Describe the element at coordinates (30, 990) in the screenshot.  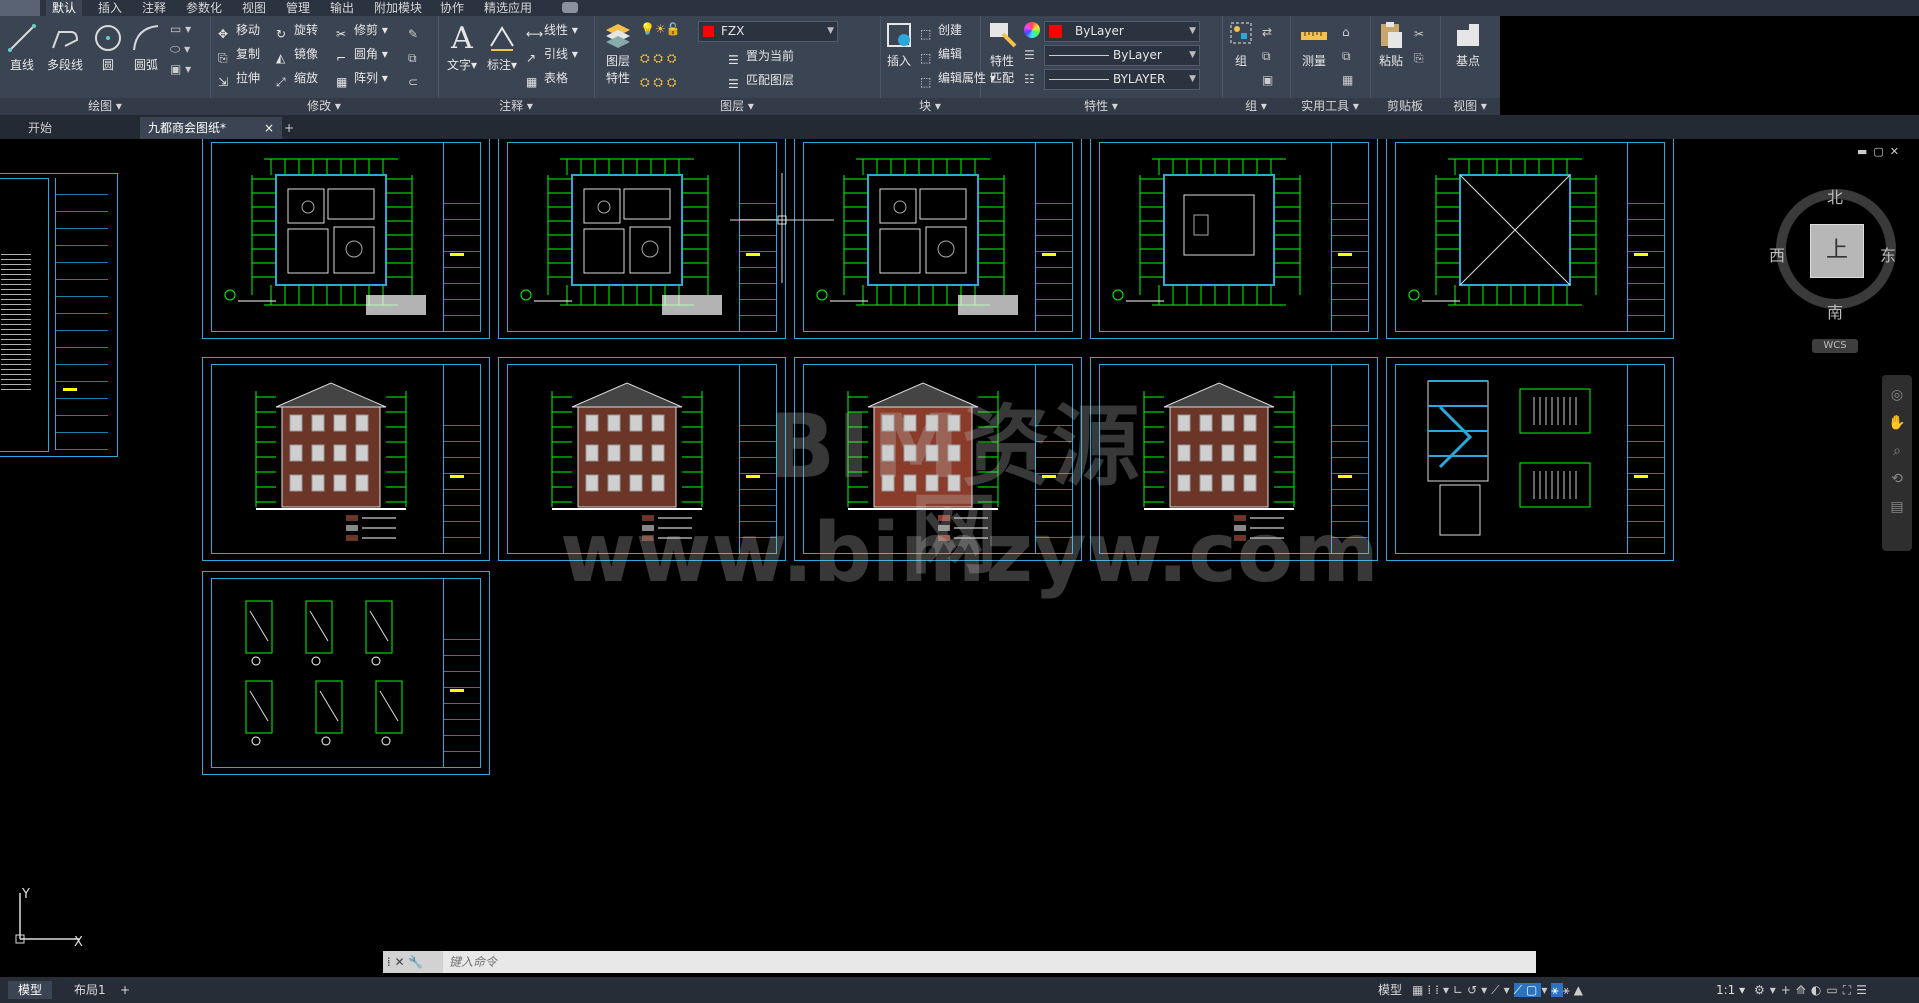
I see `model-tab: 模型` at that location.